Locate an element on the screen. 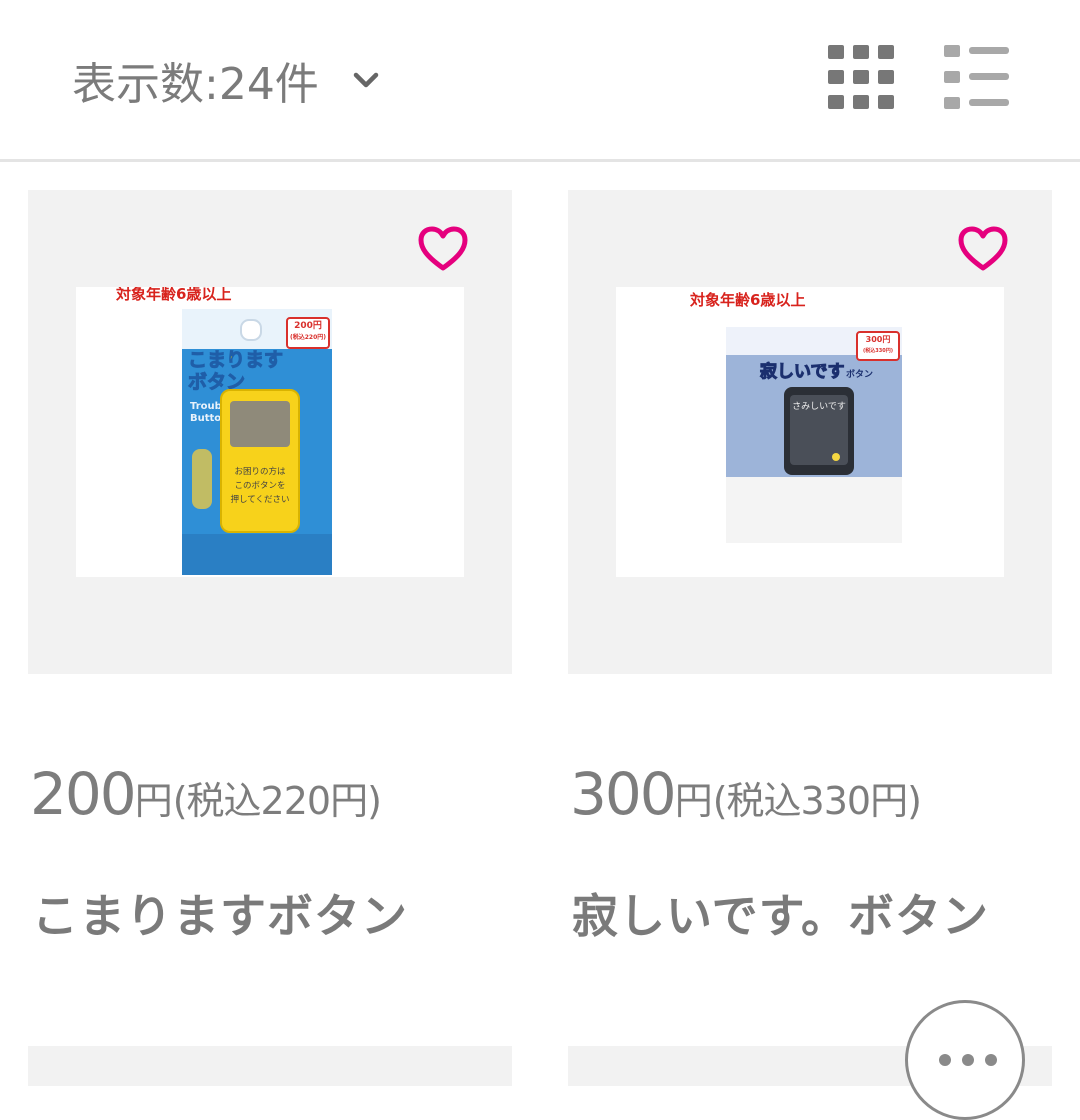  price-tax-included: (税込330円) is located at coordinates (817, 801).